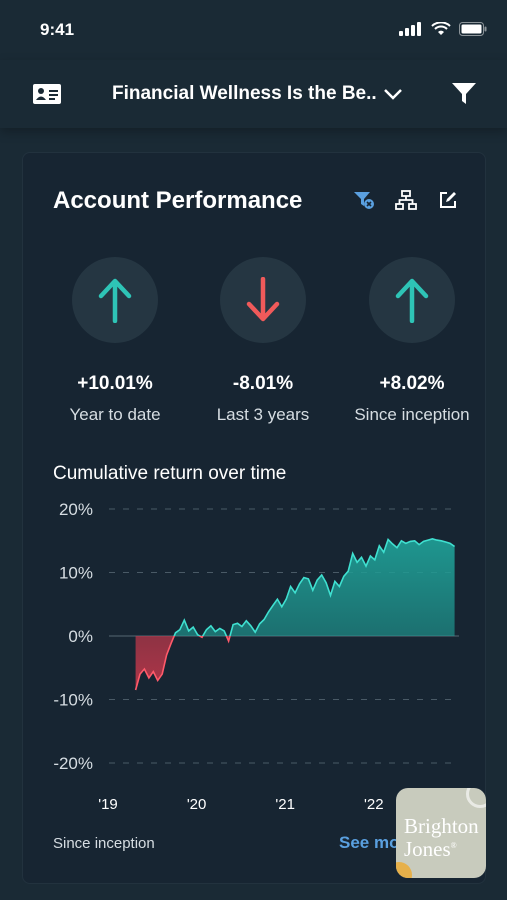 The image size is (507, 900). What do you see at coordinates (108, 804) in the screenshot?
I see `x-tick-label: '19` at bounding box center [108, 804].